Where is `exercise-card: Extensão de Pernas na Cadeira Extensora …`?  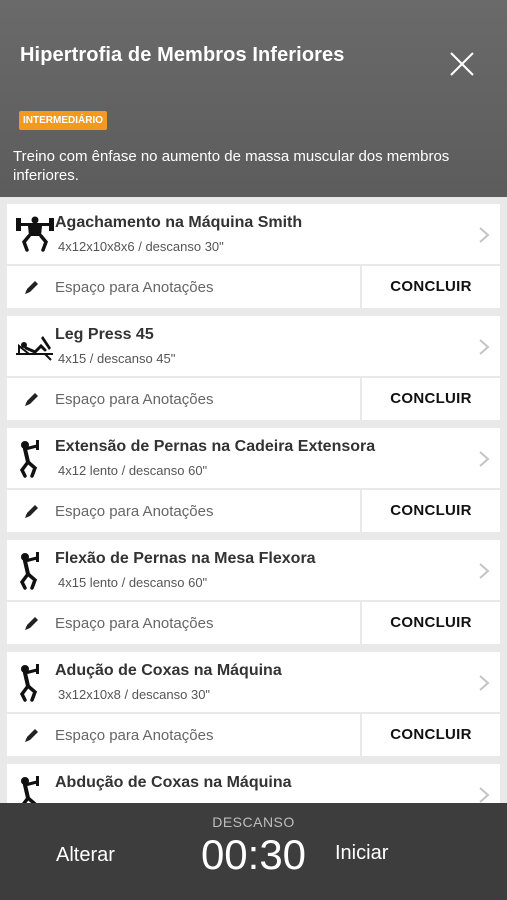 exercise-card: Extensão de Pernas na Cadeira Extensora … is located at coordinates (253, 458).